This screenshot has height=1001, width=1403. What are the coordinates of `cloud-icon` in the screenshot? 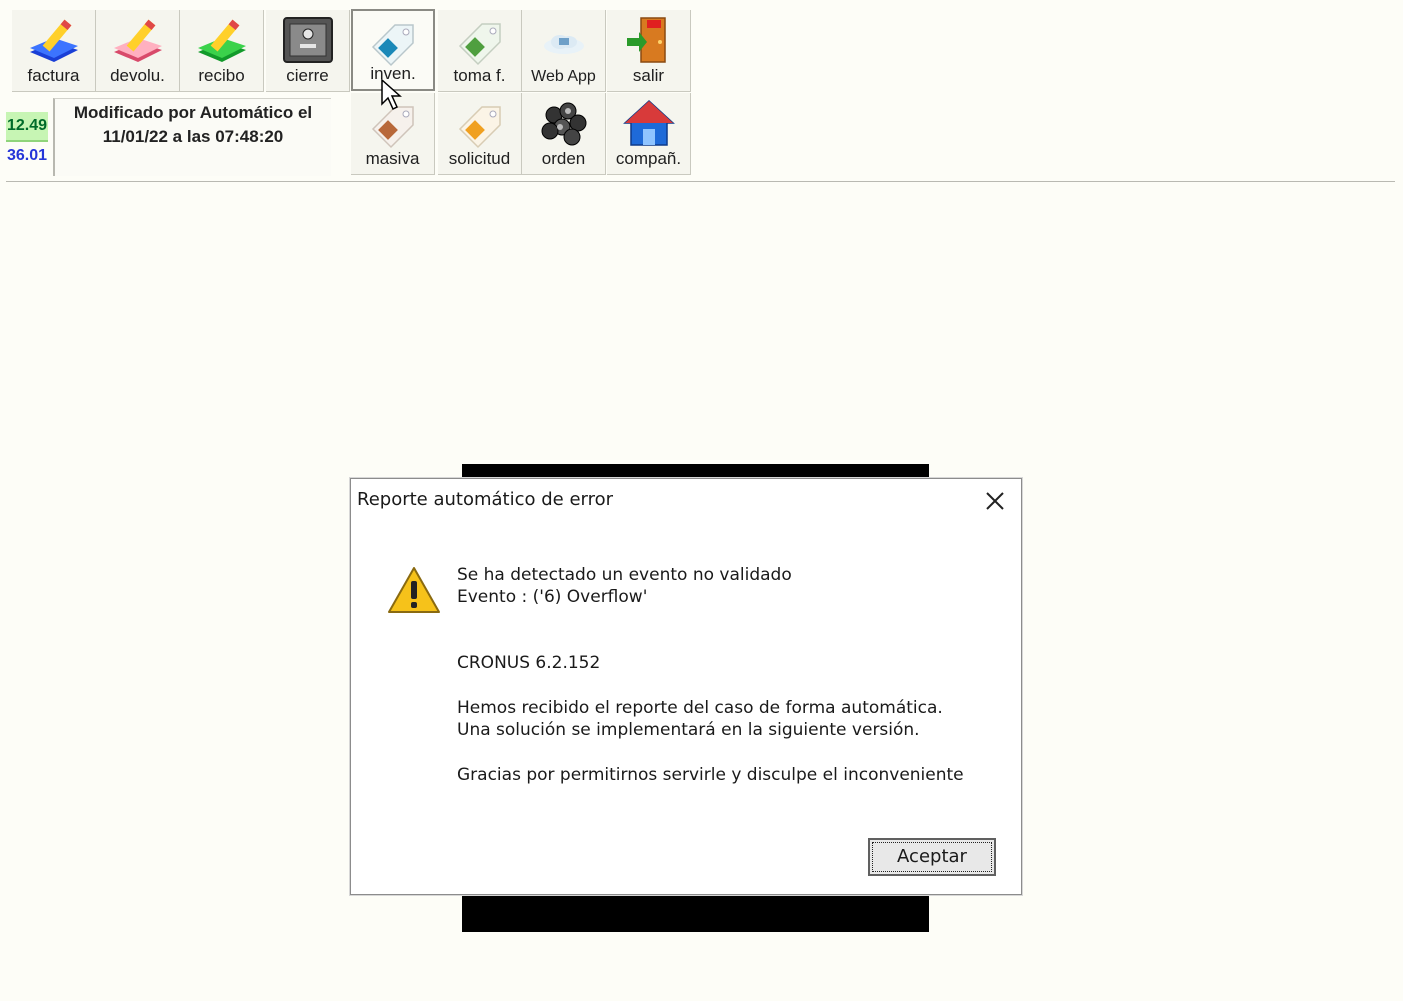 It's located at (563, 44).